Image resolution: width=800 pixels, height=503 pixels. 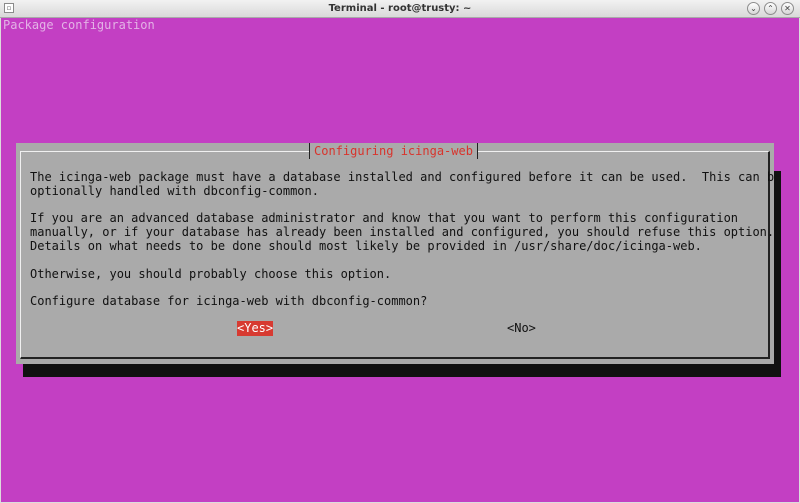 I want to click on maximize-button: ⌃, so click(x=770, y=8).